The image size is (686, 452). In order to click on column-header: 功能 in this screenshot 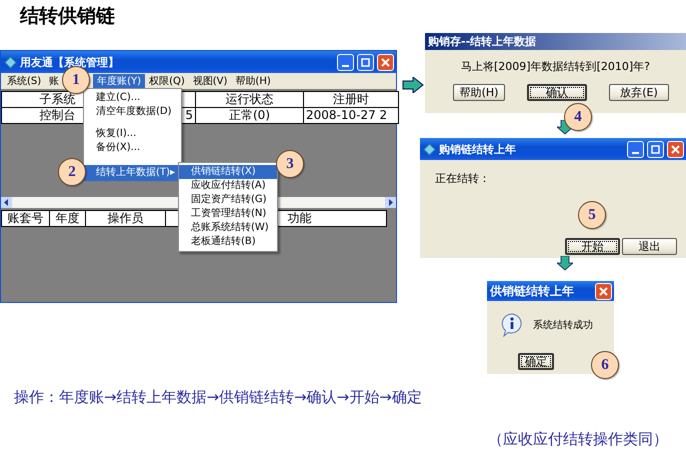, I will do `click(300, 218)`.